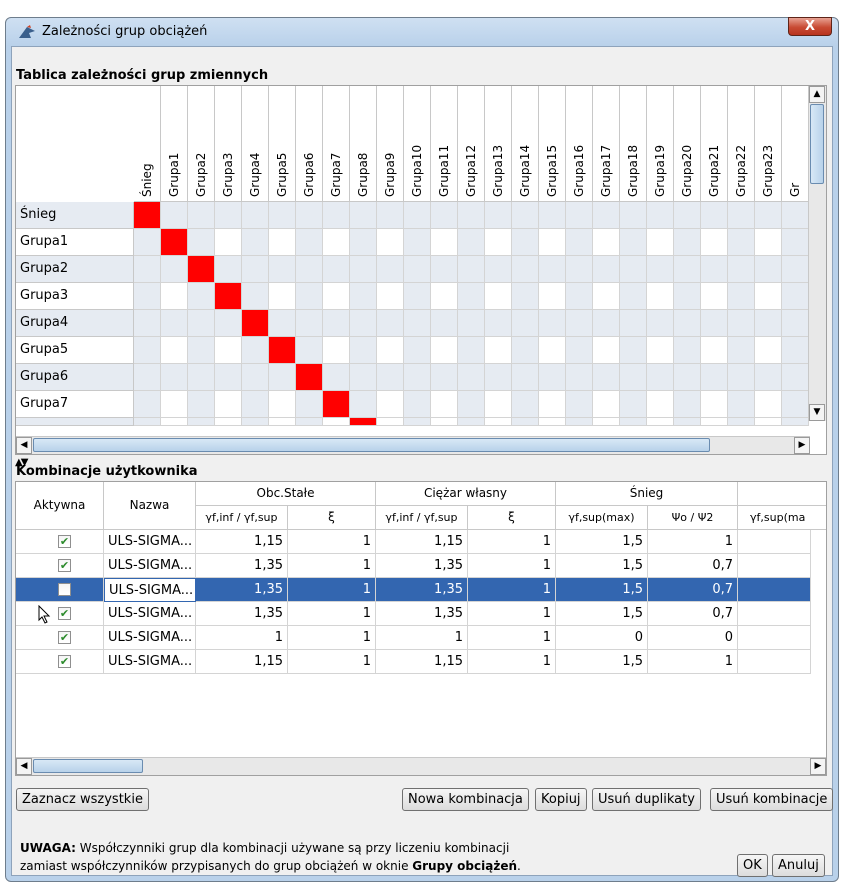 This screenshot has width=842, height=886. I want to click on table-row: ✔ ULS-SIGMA... 1,15 1 1,15 1 1,5 1, so click(413, 662).